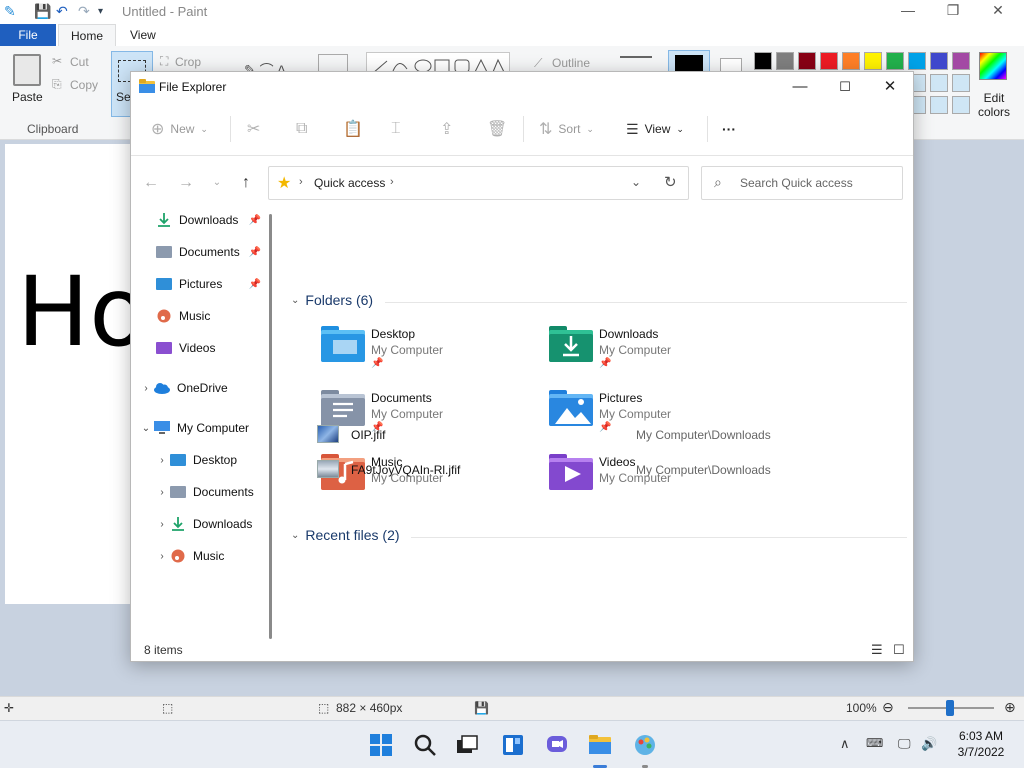 The height and width of the screenshot is (768, 1024). I want to click on breadcrumb-quick-access: Quick access, so click(349, 183).